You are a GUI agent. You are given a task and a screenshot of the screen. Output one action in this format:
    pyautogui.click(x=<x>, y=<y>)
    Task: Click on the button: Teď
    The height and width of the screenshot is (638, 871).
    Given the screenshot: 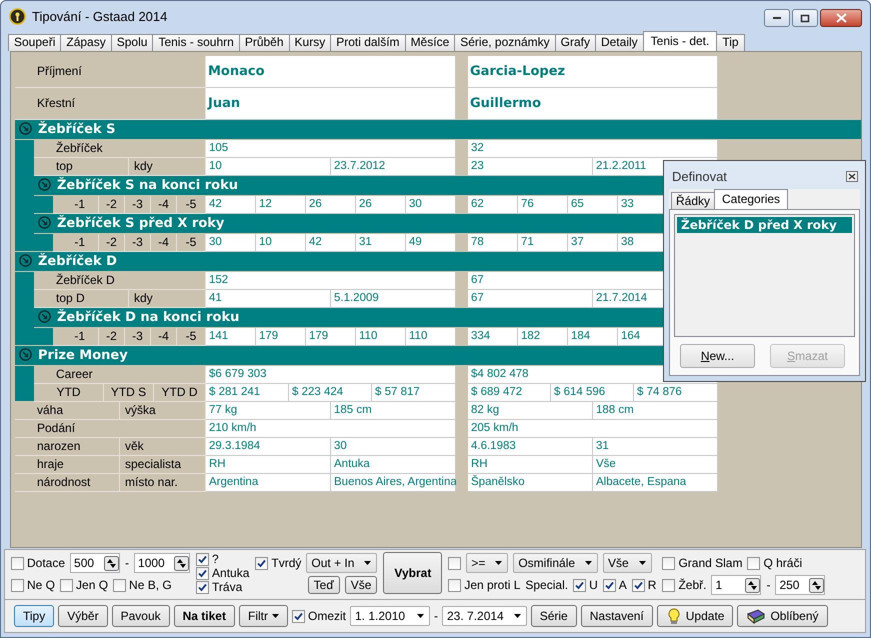 What is the action you would take?
    pyautogui.click(x=324, y=585)
    